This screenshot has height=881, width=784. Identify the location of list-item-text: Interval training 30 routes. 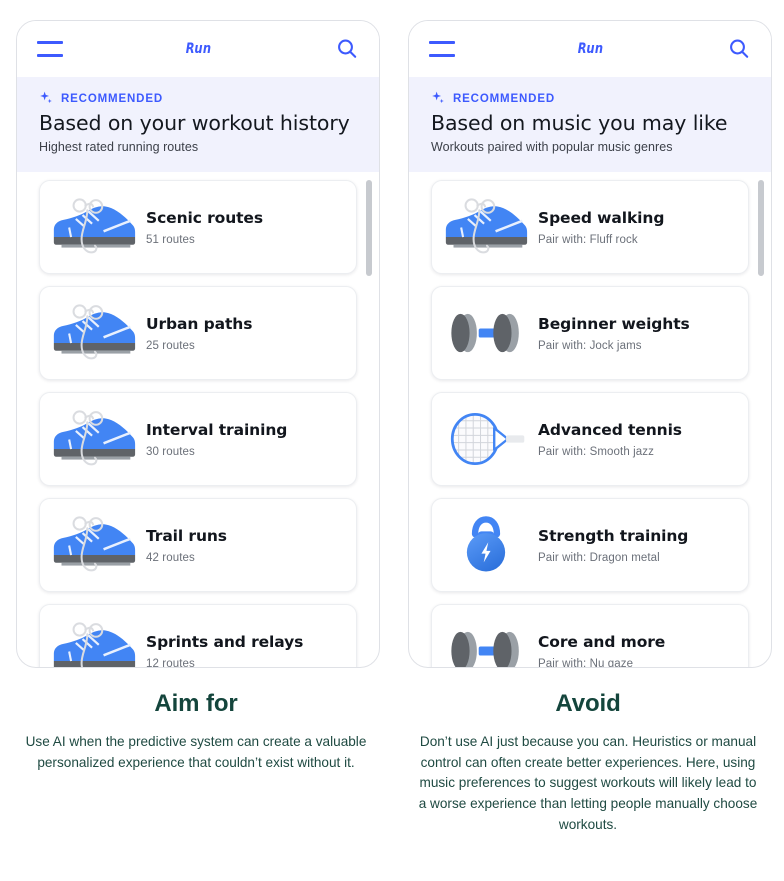
(249, 439).